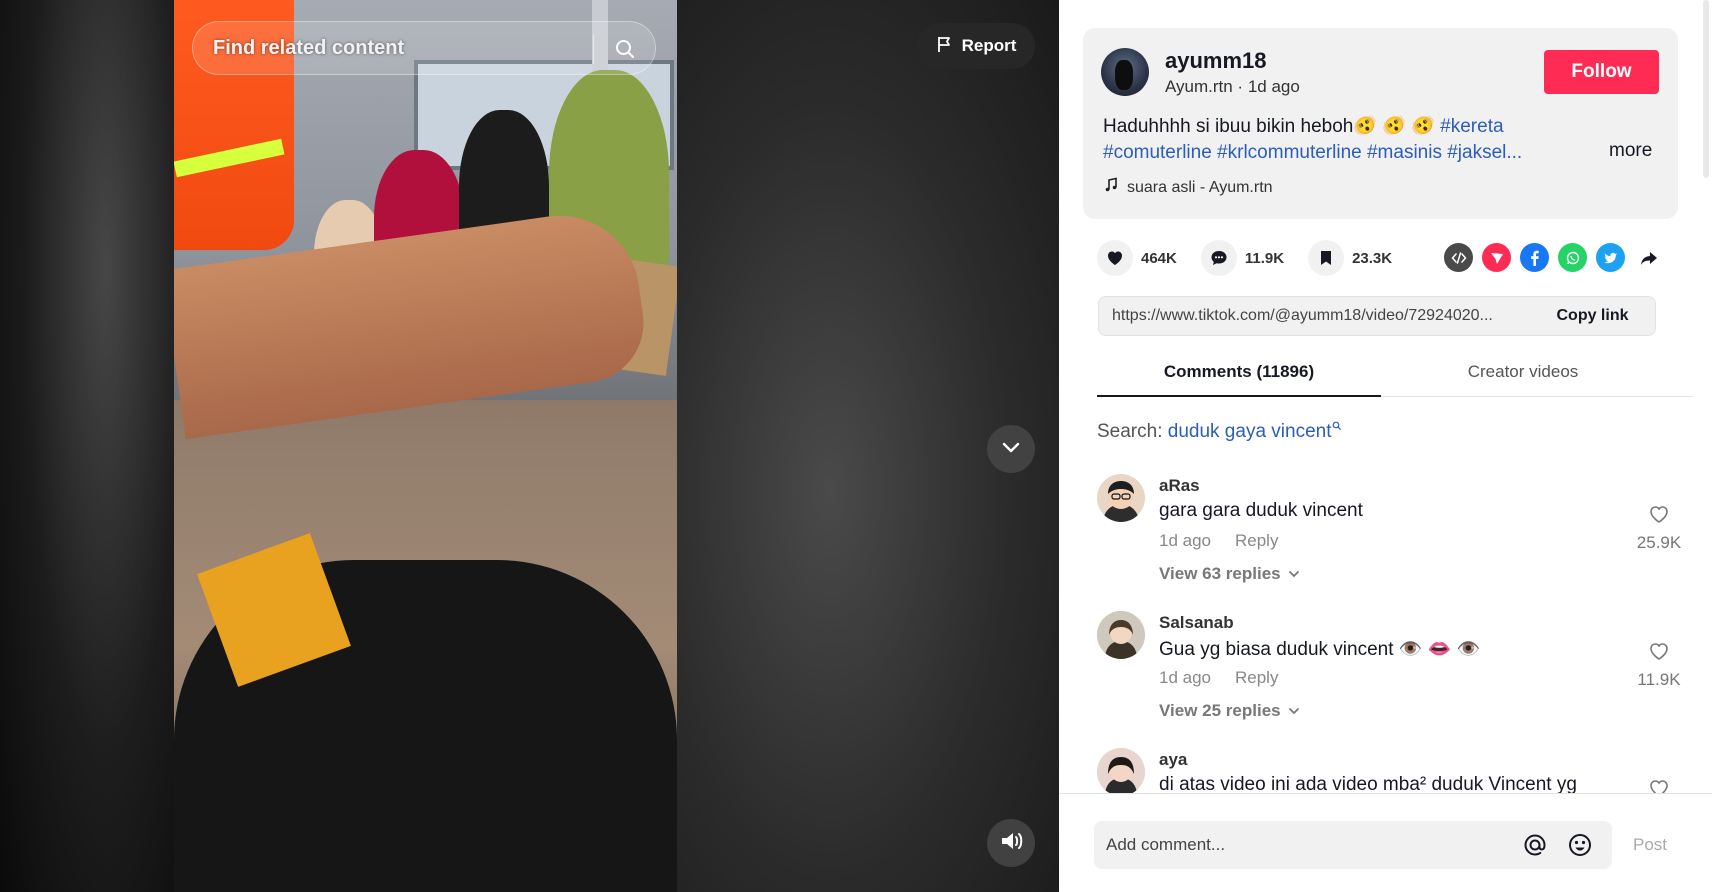  Describe the element at coordinates (1572, 257) in the screenshot. I see `whatsapp-icon` at that location.